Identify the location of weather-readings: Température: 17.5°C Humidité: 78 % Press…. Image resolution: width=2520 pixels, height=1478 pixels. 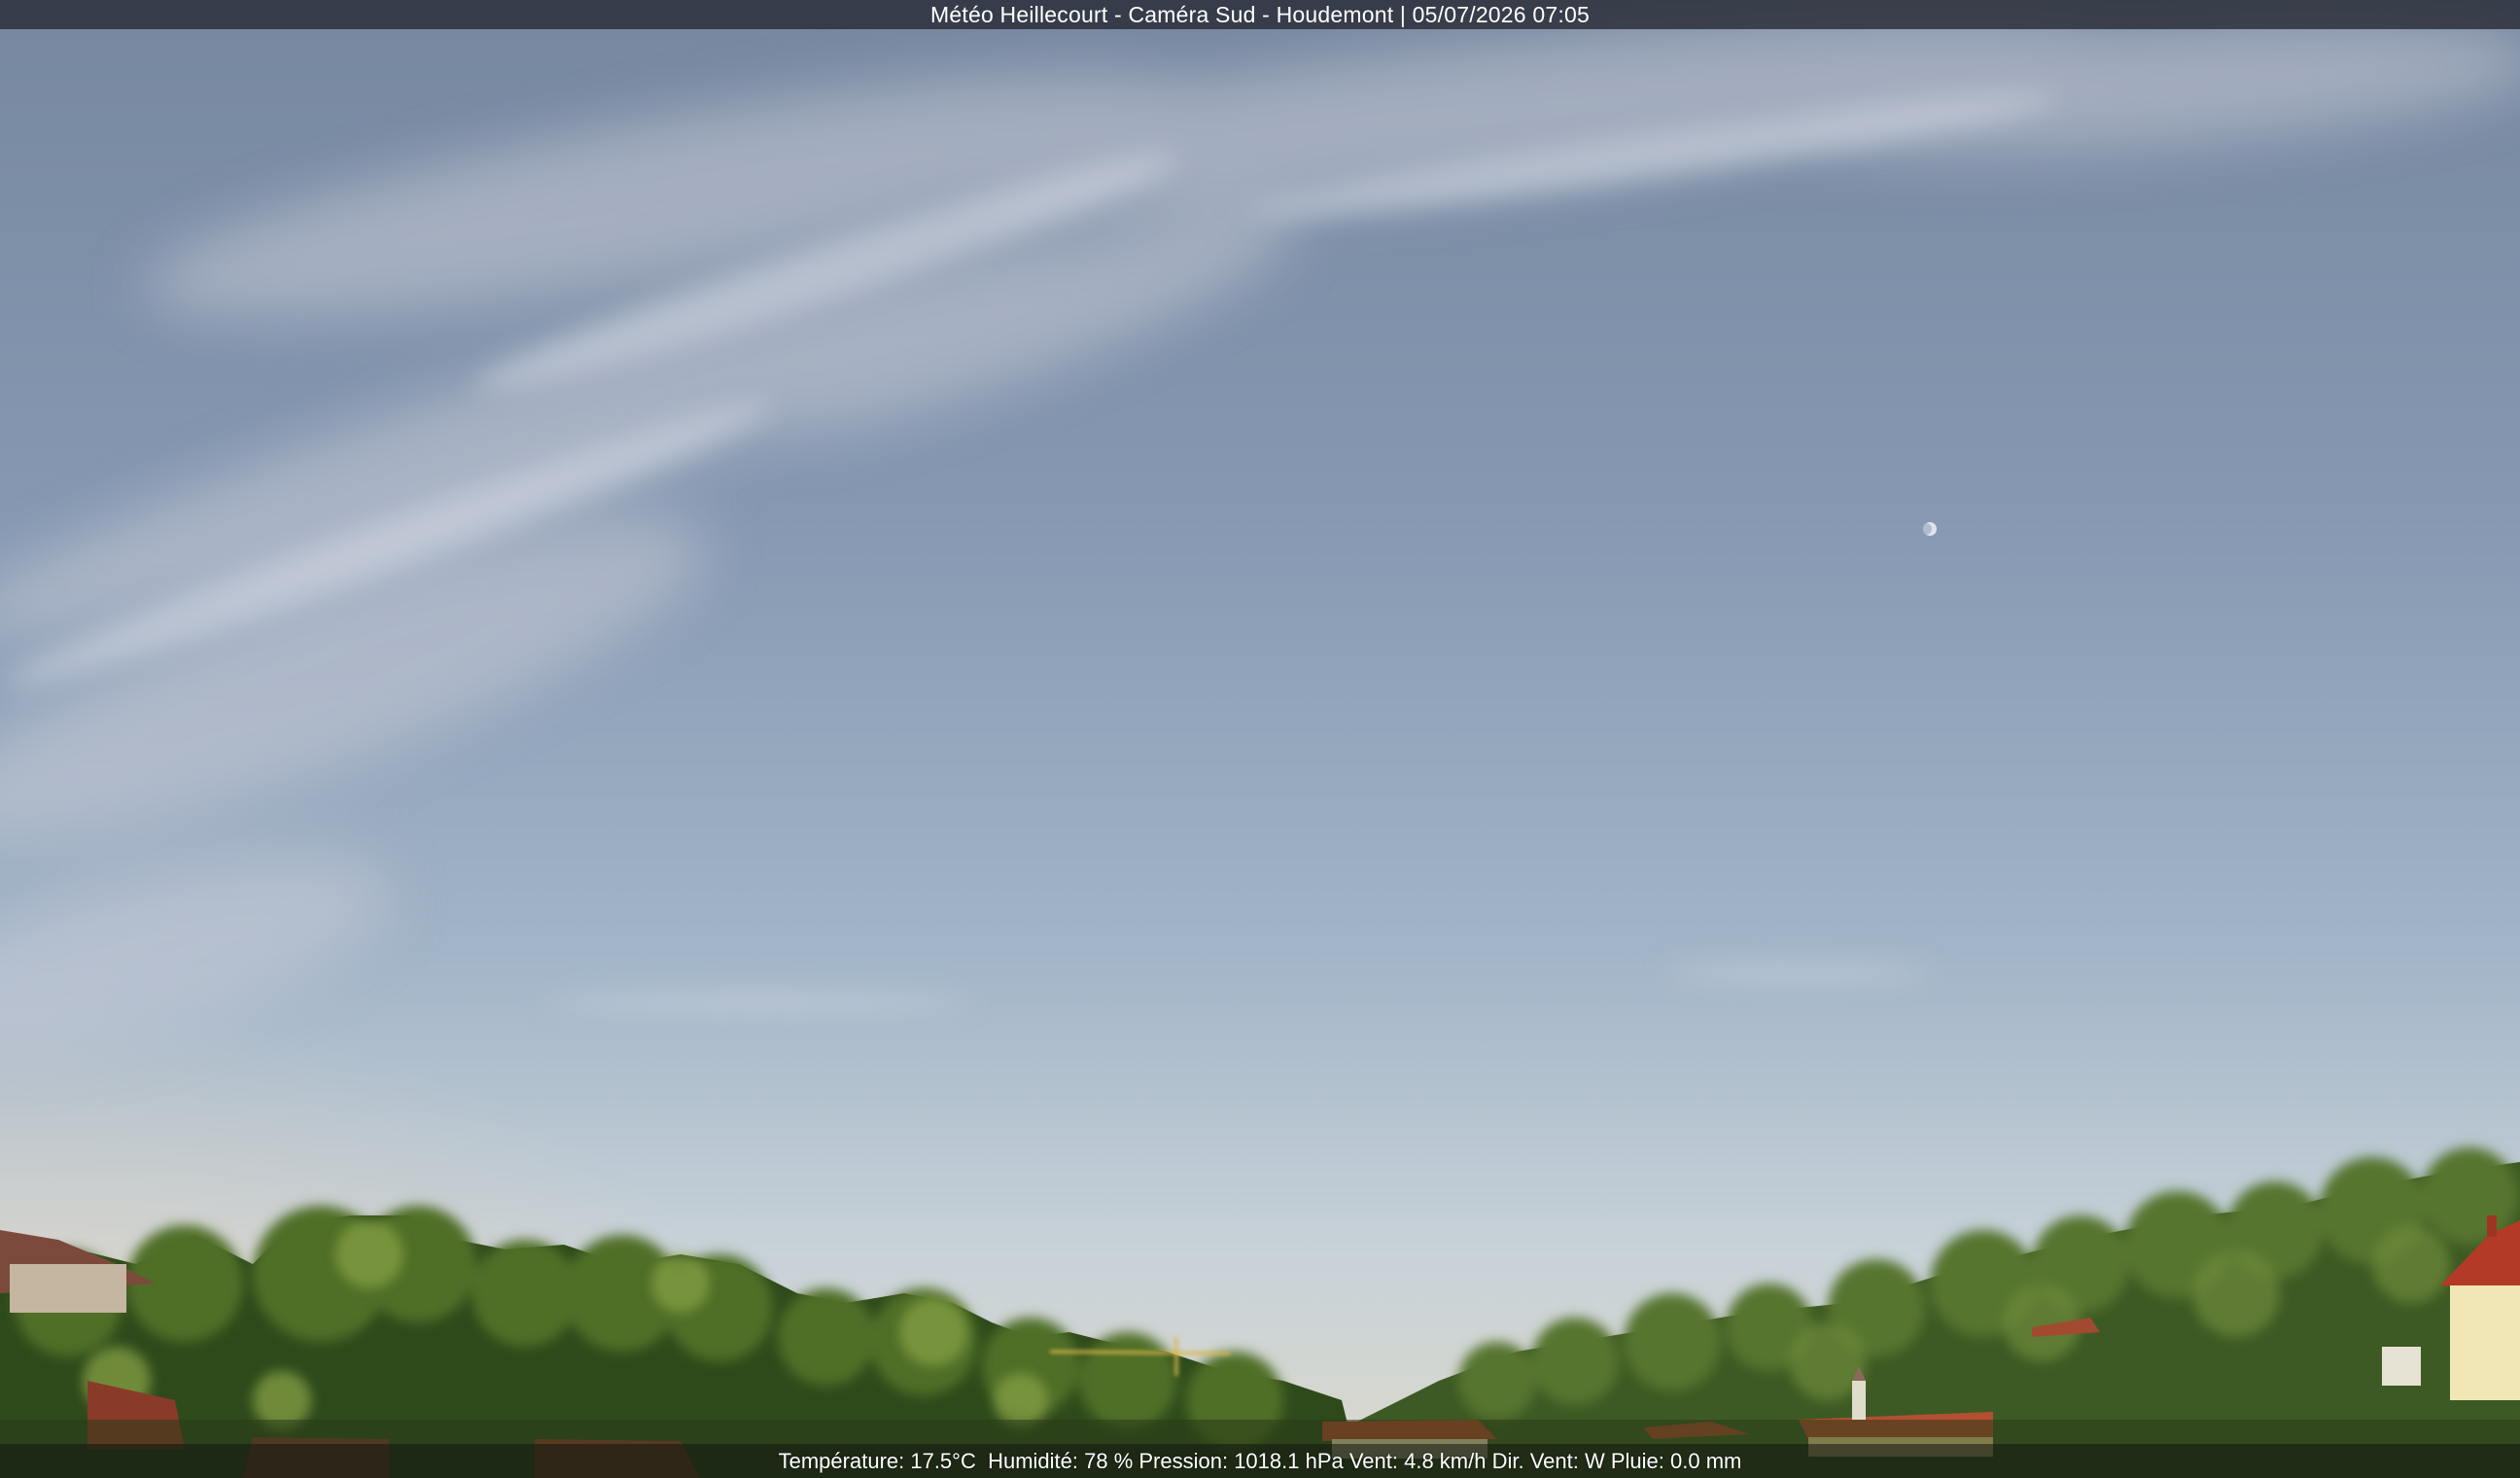
(1260, 1461).